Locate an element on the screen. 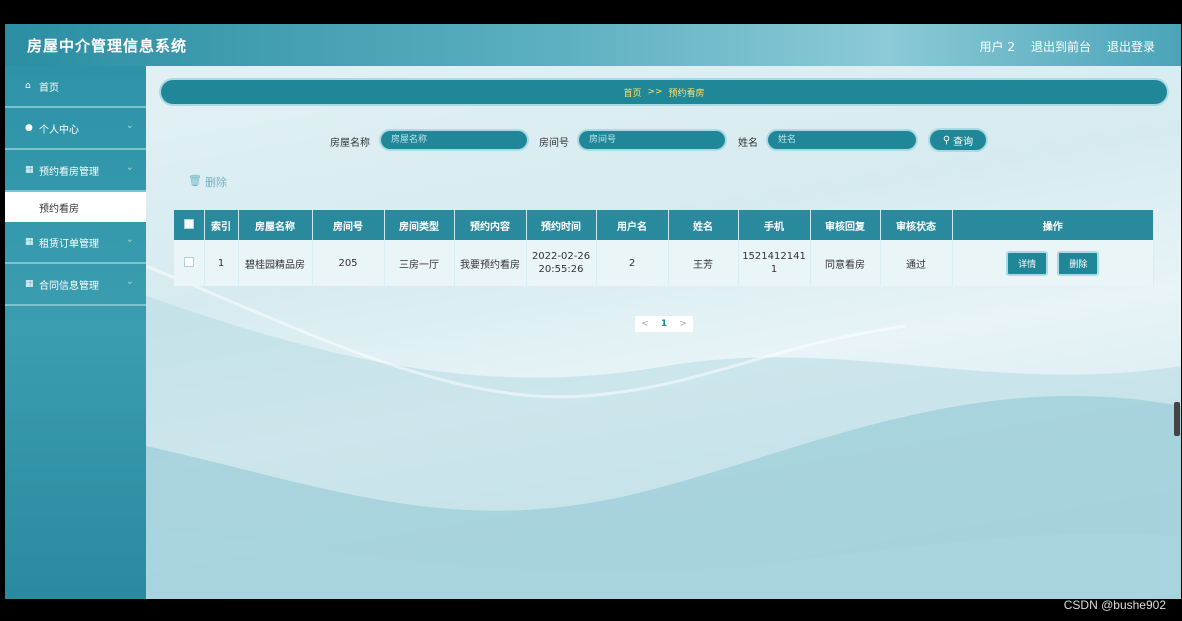 This screenshot has width=1182, height=621. col-header: 房间类型 is located at coordinates (419, 225).